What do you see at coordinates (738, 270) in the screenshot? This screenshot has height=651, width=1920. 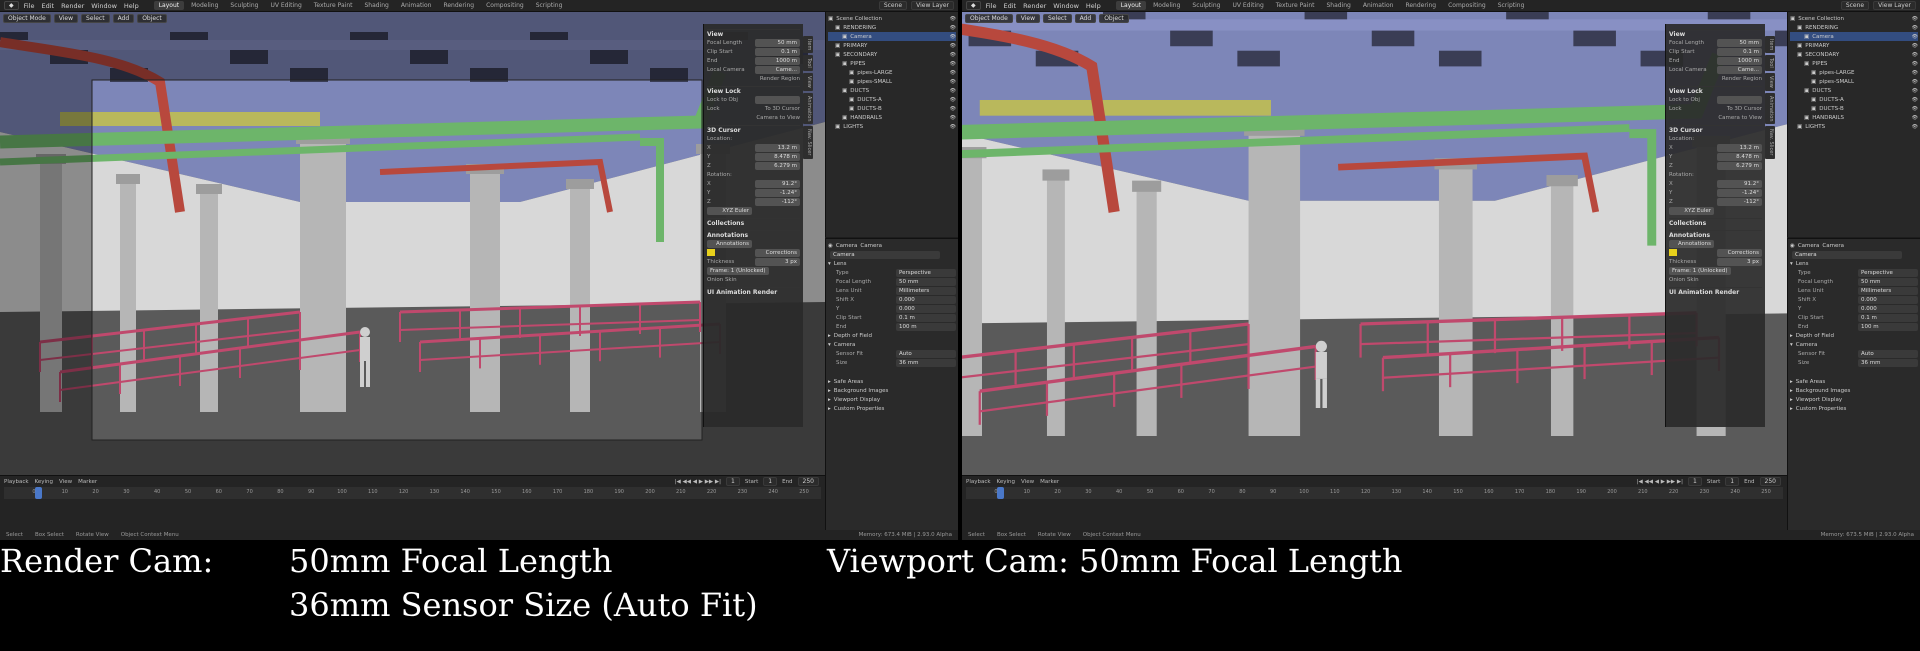 I see `frame-status-field: Frame: 1 (Unlocked)` at bounding box center [738, 270].